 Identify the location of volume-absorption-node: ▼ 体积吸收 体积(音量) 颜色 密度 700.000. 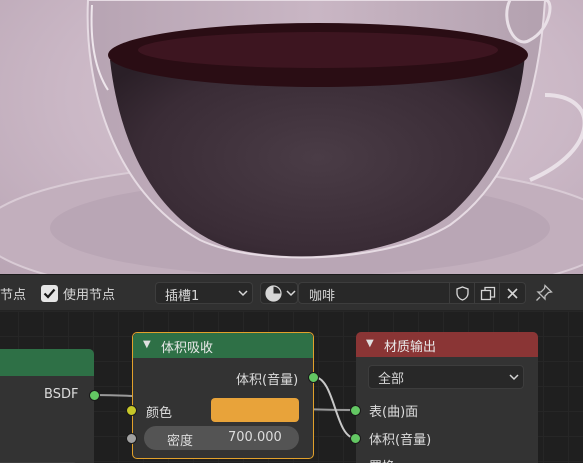
(223, 395).